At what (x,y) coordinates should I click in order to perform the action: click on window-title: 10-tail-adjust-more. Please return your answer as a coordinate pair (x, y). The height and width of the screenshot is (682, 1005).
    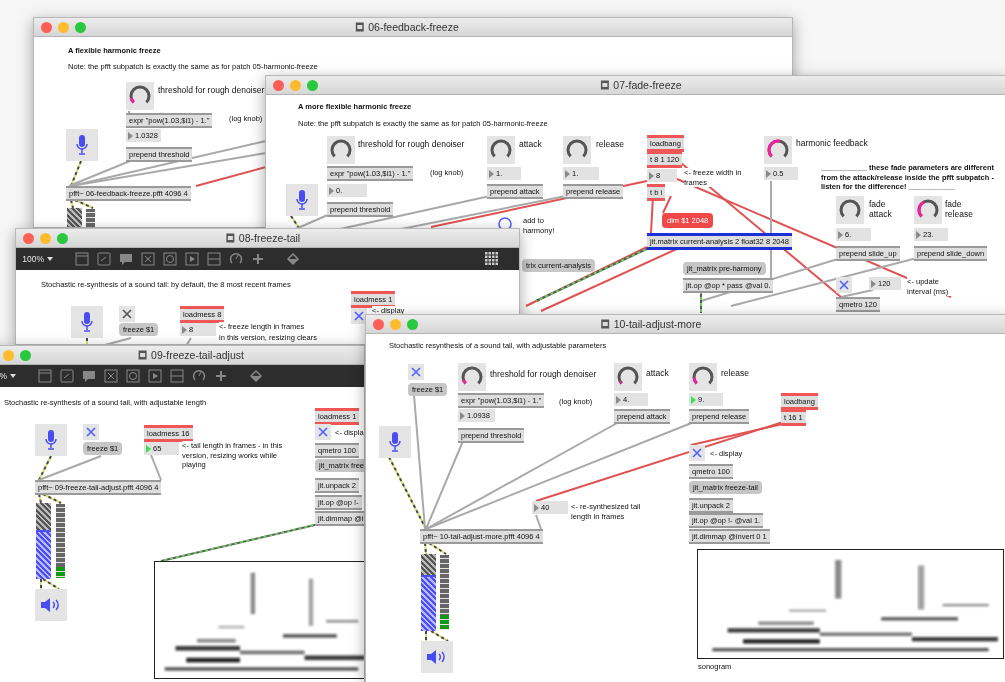
    Looking at the image, I should click on (657, 324).